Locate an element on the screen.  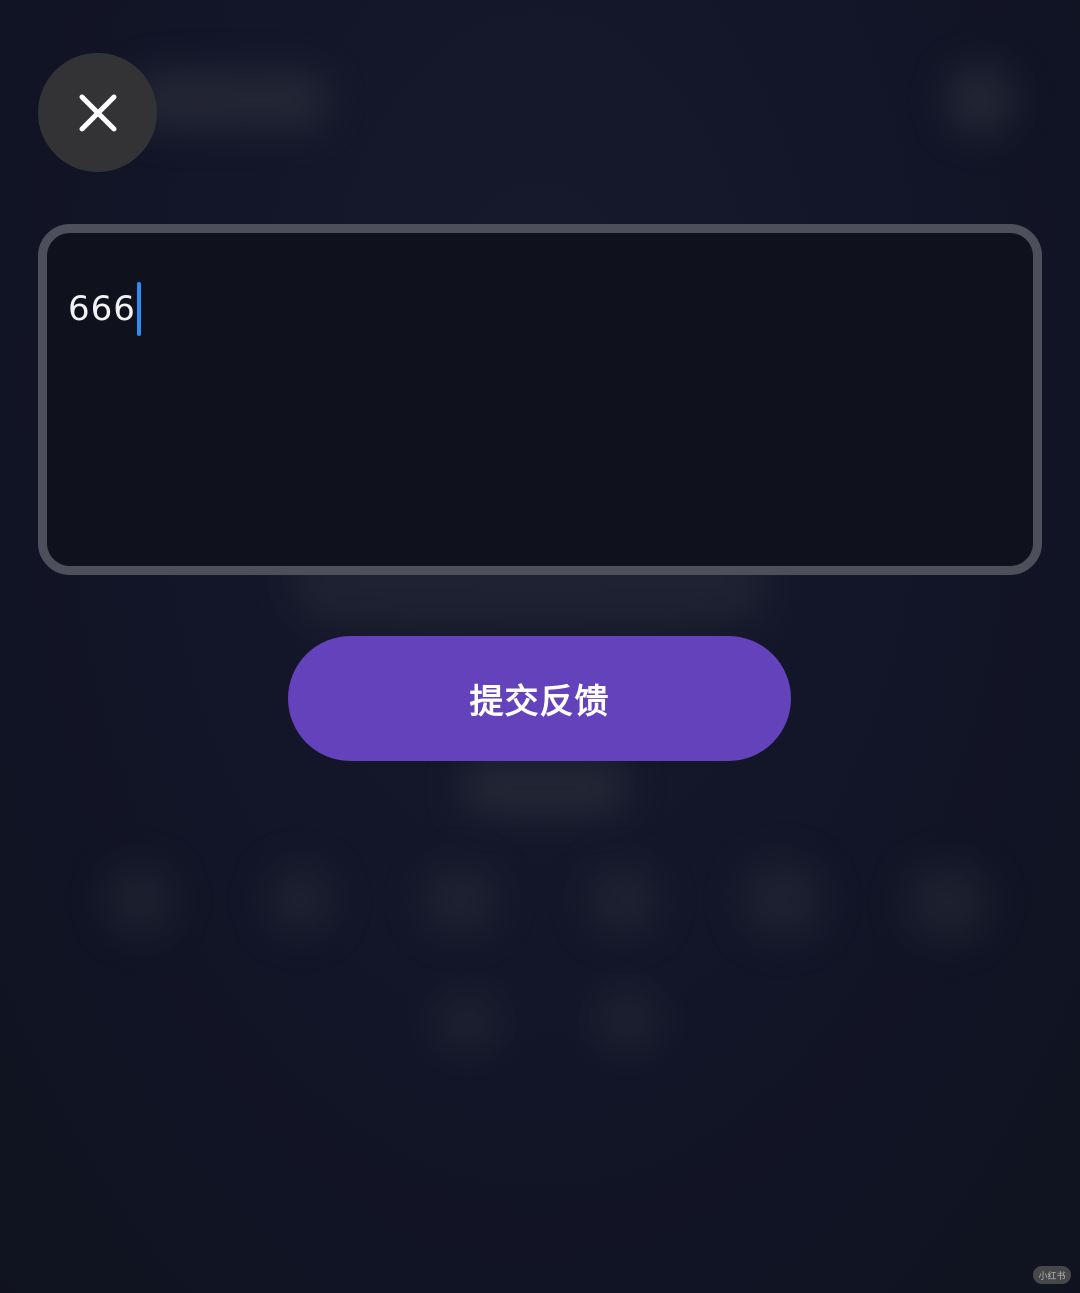
feedback-input-line: 666 is located at coordinates (104, 309).